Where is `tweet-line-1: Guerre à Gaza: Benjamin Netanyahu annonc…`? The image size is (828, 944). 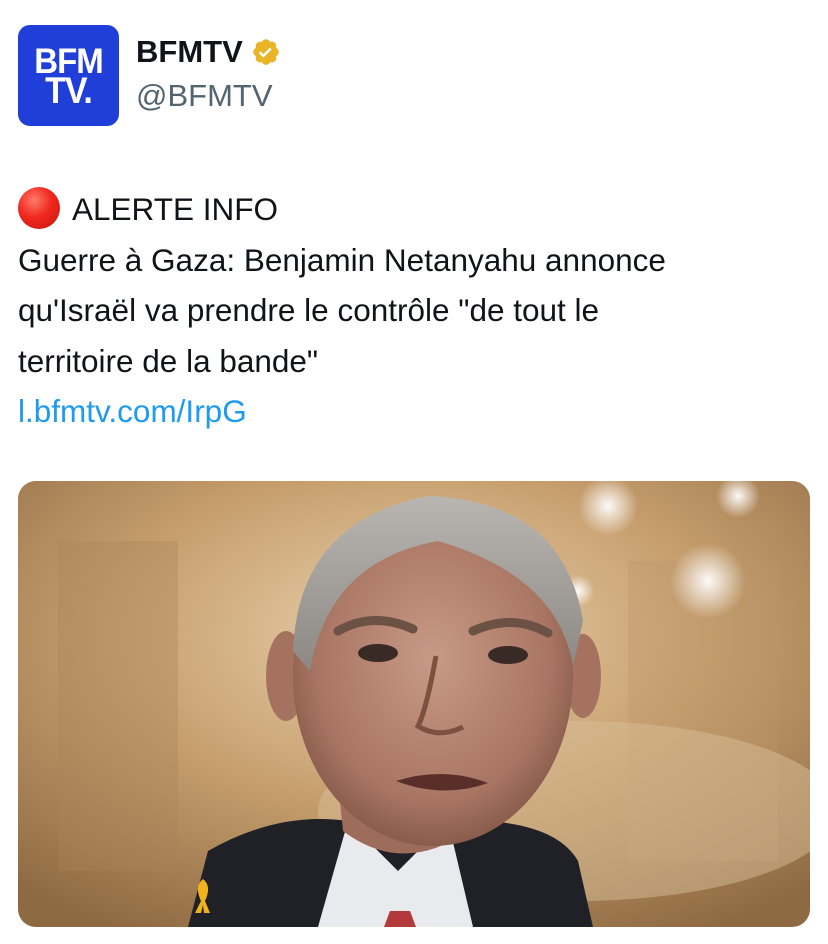 tweet-line-1: Guerre à Gaza: Benjamin Netanyahu annonc… is located at coordinates (342, 259).